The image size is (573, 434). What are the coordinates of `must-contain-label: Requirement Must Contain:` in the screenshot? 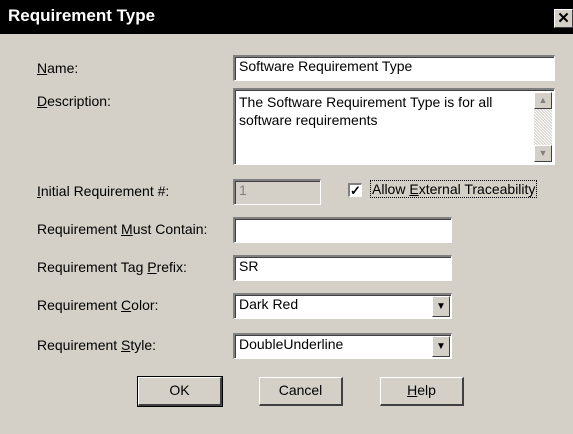 It's located at (122, 229).